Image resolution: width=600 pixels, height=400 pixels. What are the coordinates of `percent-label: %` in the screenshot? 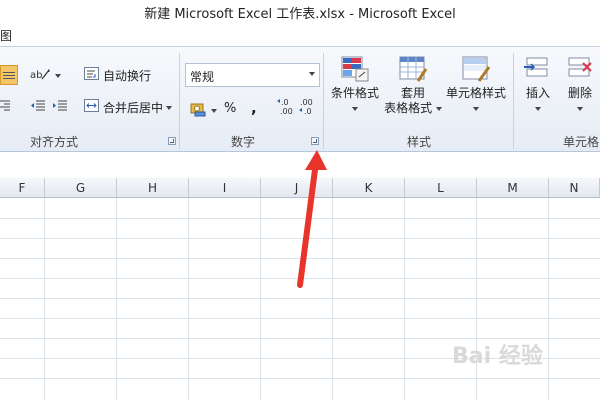 It's located at (230, 108).